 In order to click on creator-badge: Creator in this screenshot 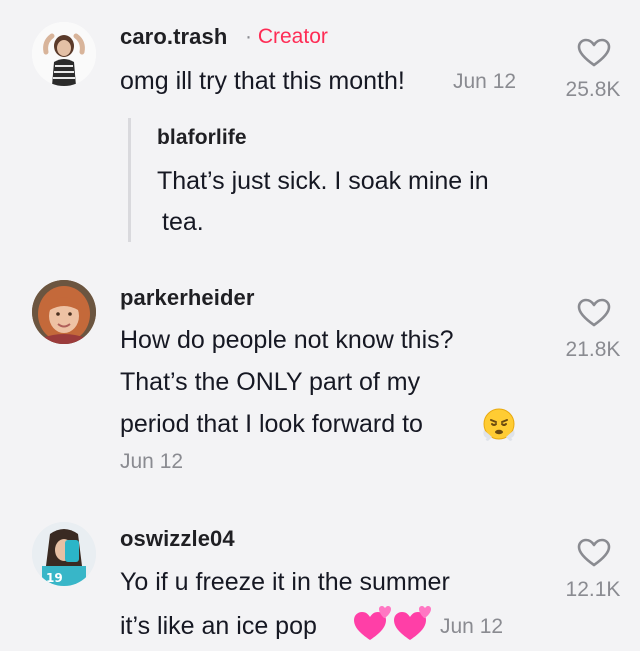, I will do `click(292, 36)`.